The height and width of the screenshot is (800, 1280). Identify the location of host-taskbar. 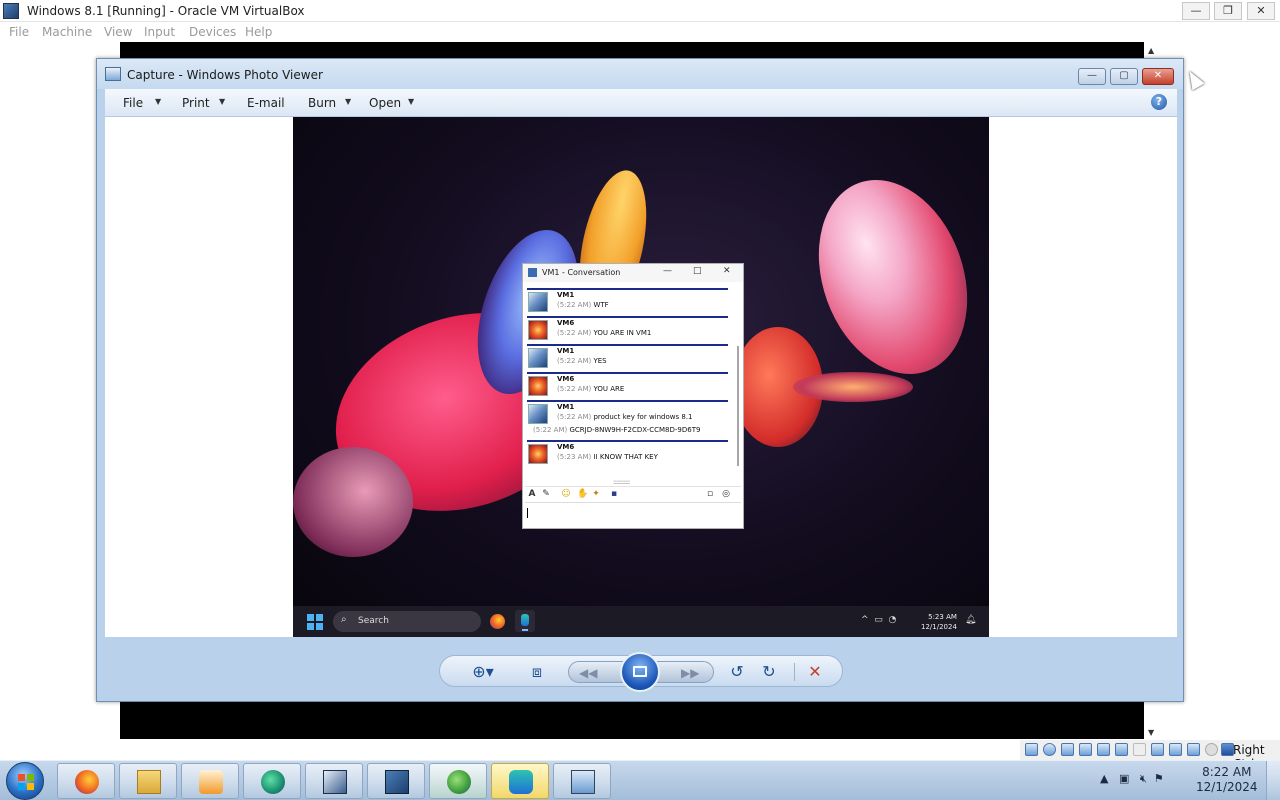
(640, 780).